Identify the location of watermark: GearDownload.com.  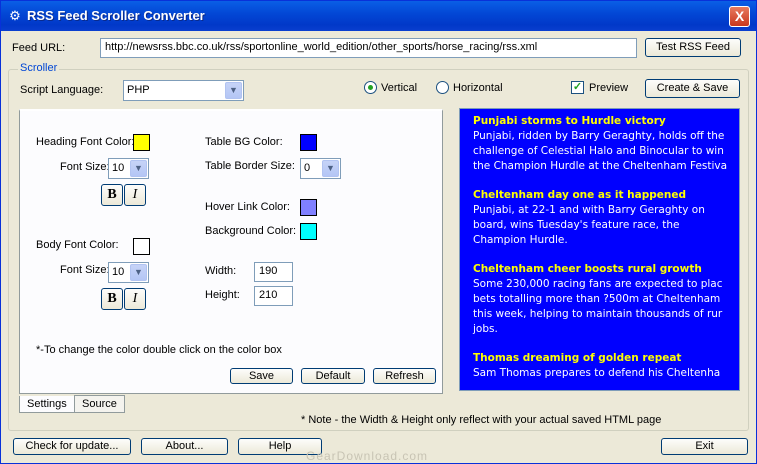
(367, 456).